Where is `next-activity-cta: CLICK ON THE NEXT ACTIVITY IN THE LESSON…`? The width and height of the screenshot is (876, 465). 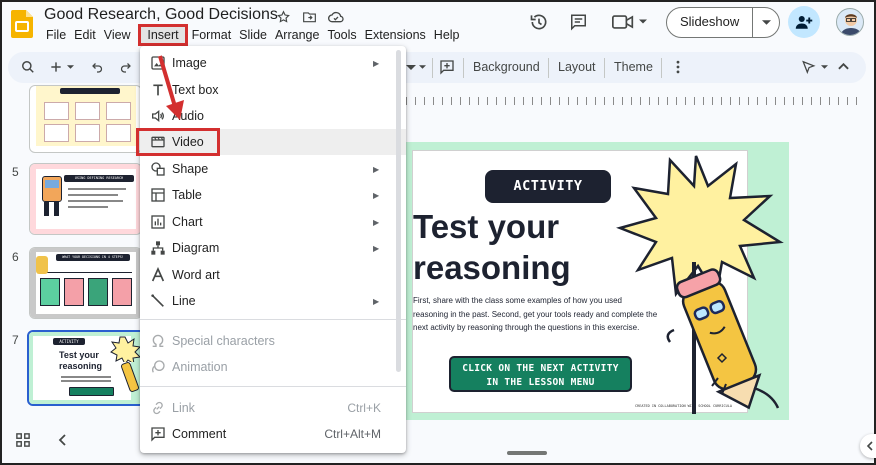 next-activity-cta: CLICK ON THE NEXT ACTIVITY IN THE LESSON… is located at coordinates (540, 374).